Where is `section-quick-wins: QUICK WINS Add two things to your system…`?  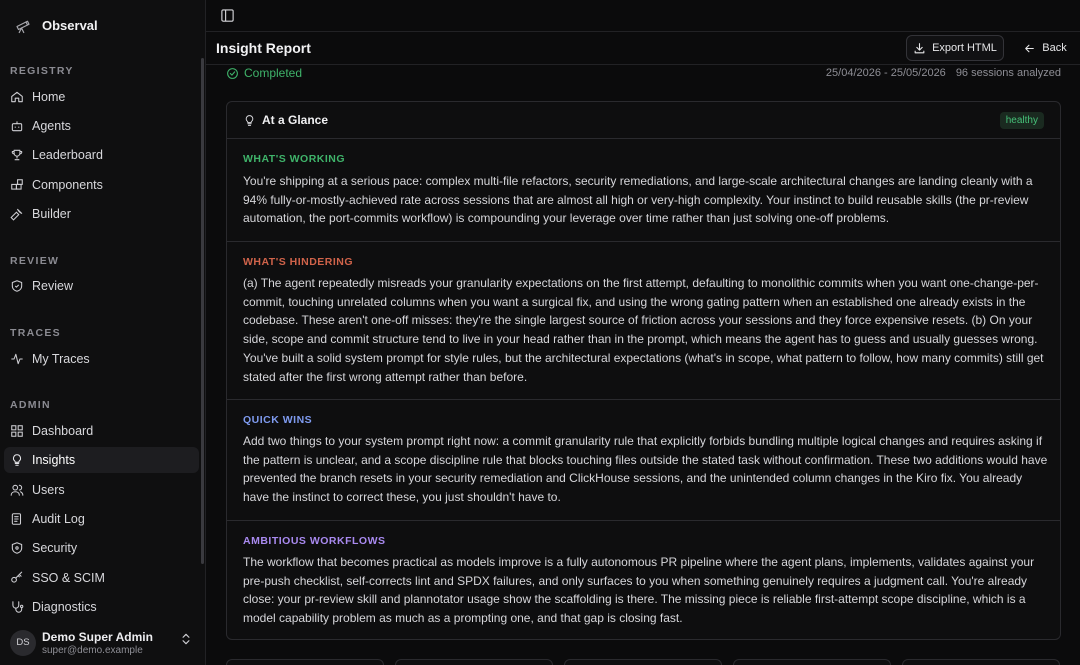
section-quick-wins: QUICK WINS Add two things to your system… is located at coordinates (643, 460).